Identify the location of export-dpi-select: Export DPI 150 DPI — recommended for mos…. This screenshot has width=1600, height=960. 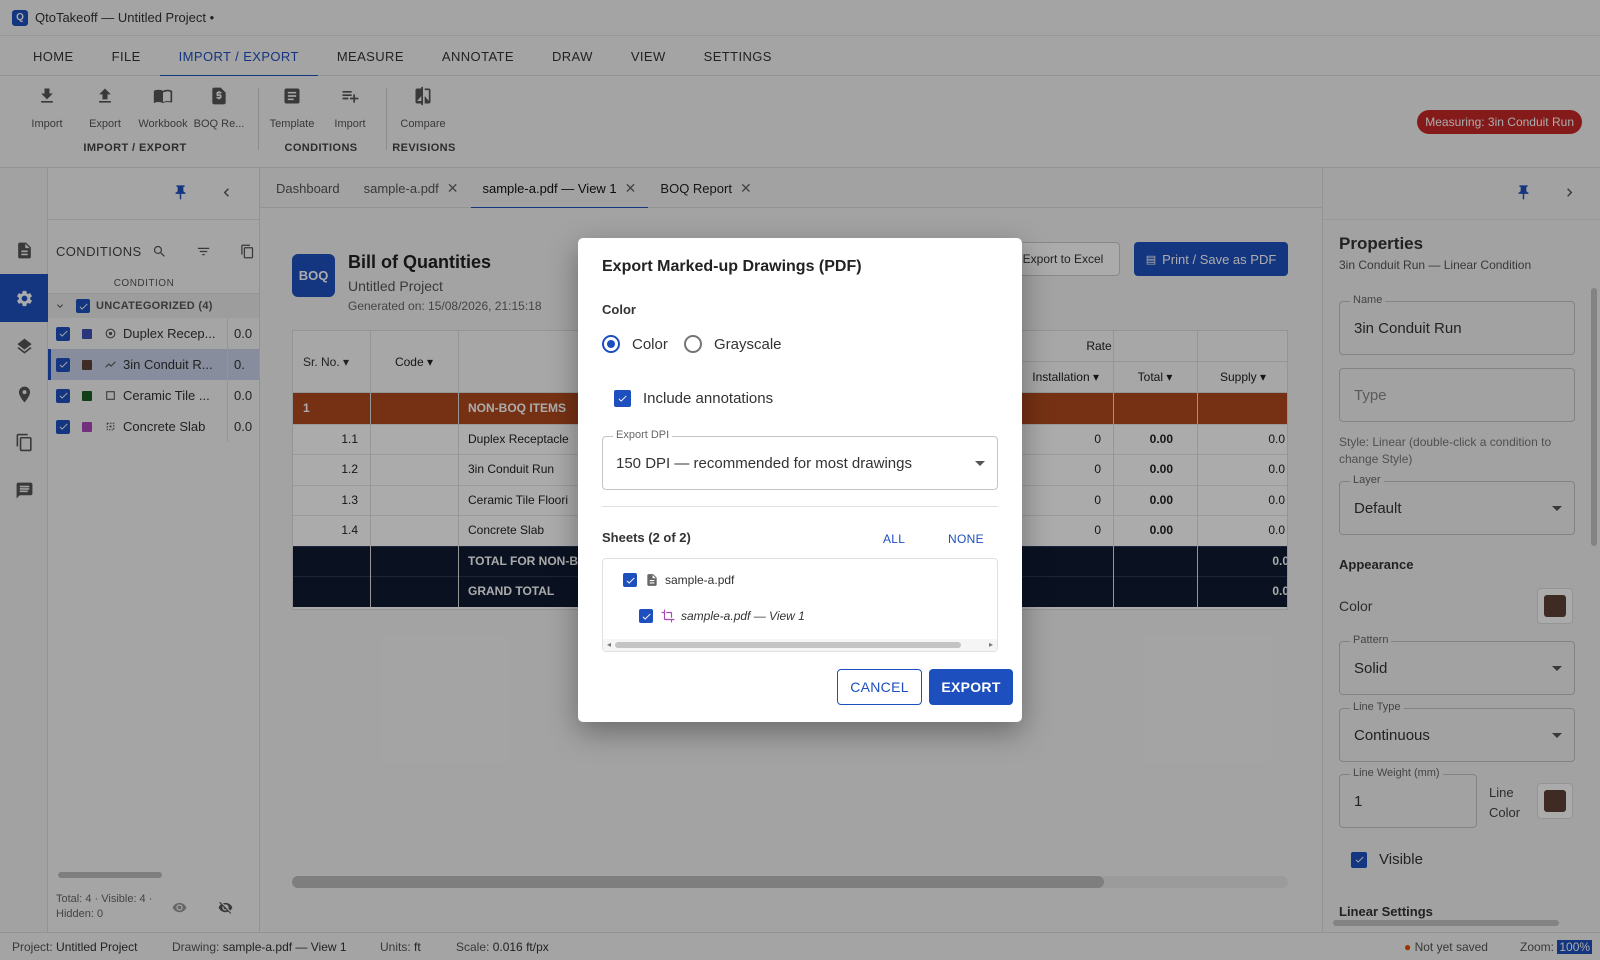
(800, 459).